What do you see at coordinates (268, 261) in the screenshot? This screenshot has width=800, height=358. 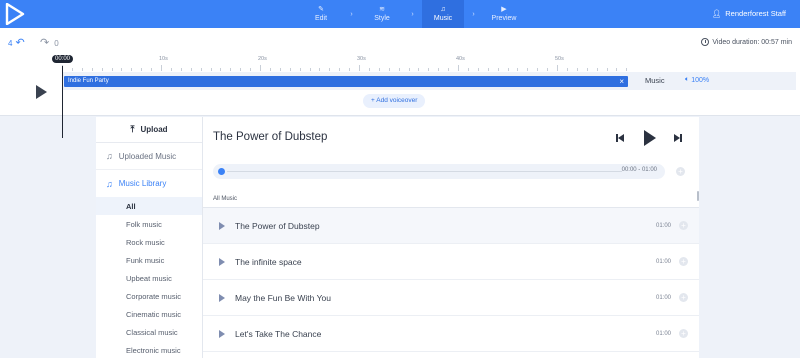 I see `song-name: The infinite space` at bounding box center [268, 261].